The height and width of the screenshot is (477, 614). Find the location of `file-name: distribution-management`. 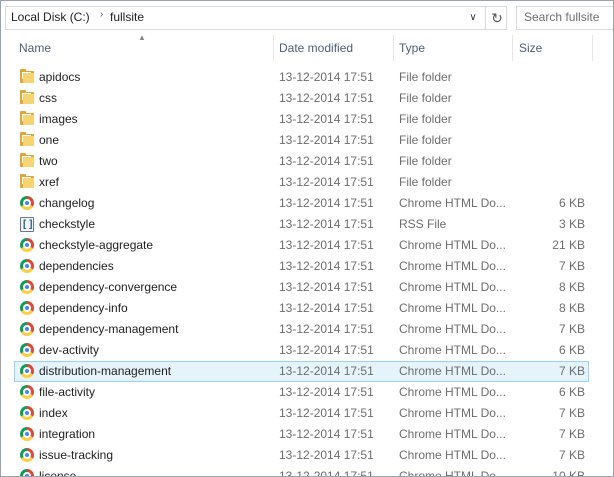

file-name: distribution-management is located at coordinates (105, 371).